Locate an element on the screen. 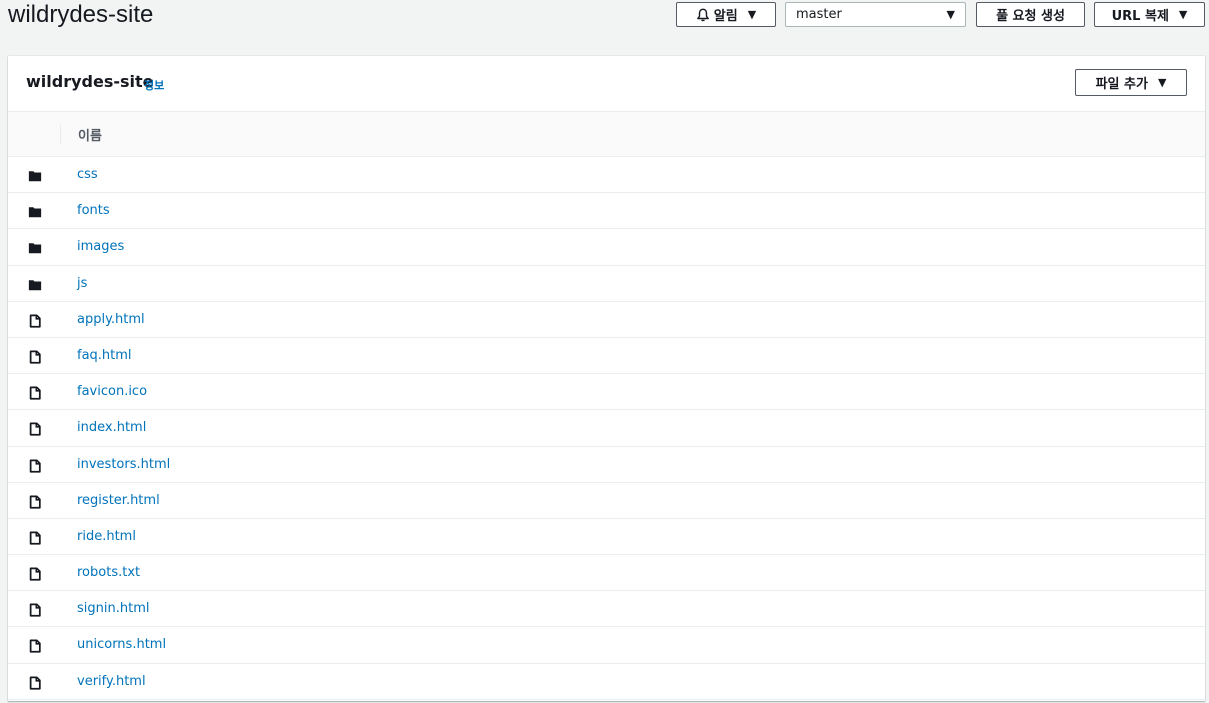 This screenshot has width=1209, height=703. add-file-label: 파일 추가 is located at coordinates (1121, 84).